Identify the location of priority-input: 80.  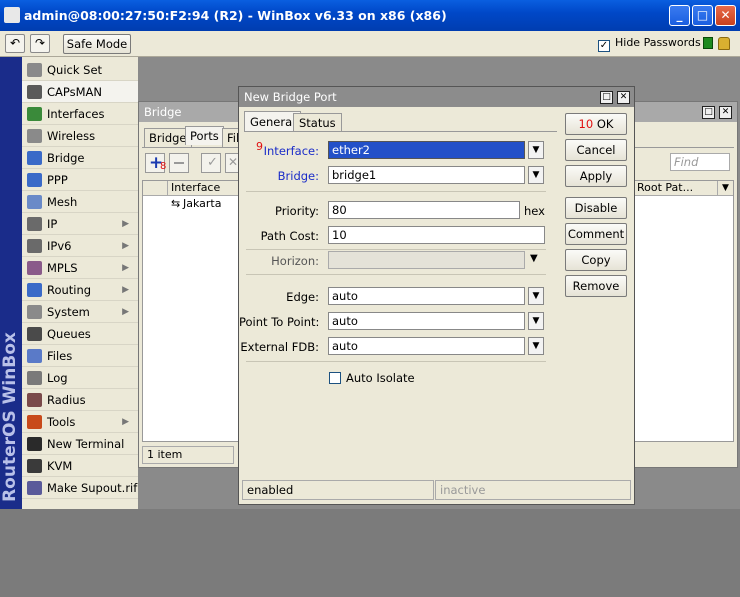
(424, 210).